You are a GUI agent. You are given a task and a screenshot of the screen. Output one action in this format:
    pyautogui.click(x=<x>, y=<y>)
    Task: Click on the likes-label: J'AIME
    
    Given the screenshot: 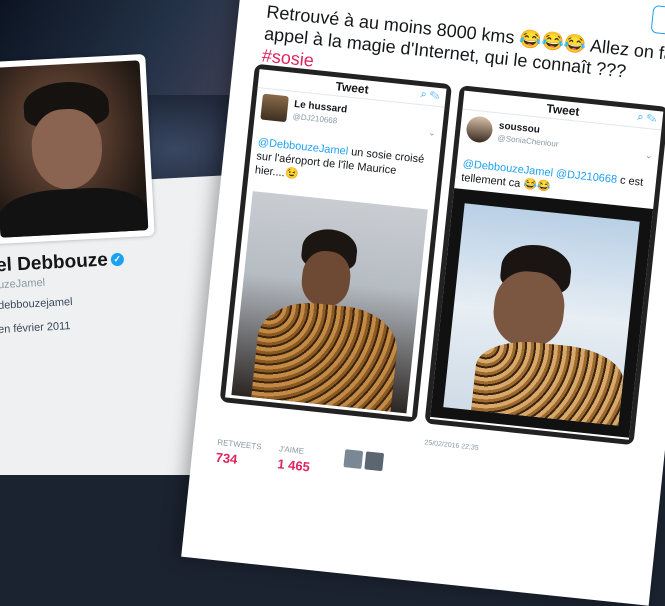 What is the action you would take?
    pyautogui.click(x=291, y=450)
    